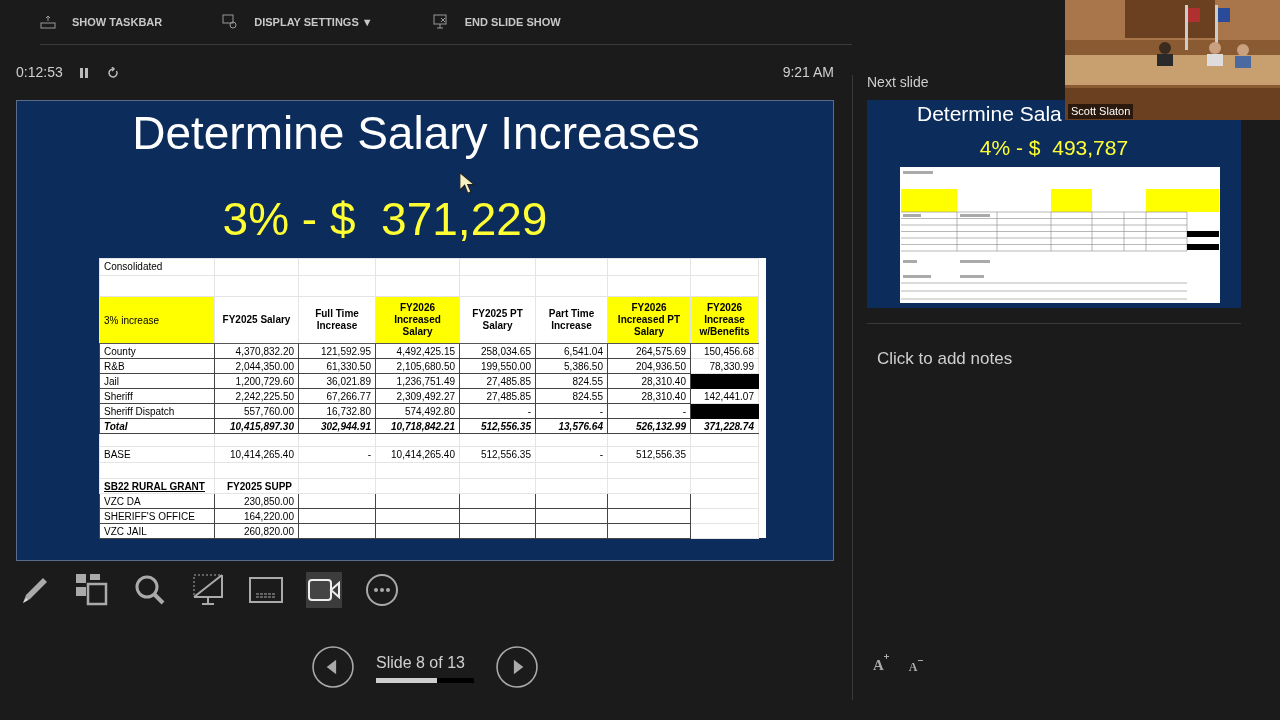 The width and height of the screenshot is (1280, 720). I want to click on monitor-slash-icon, so click(208, 590).